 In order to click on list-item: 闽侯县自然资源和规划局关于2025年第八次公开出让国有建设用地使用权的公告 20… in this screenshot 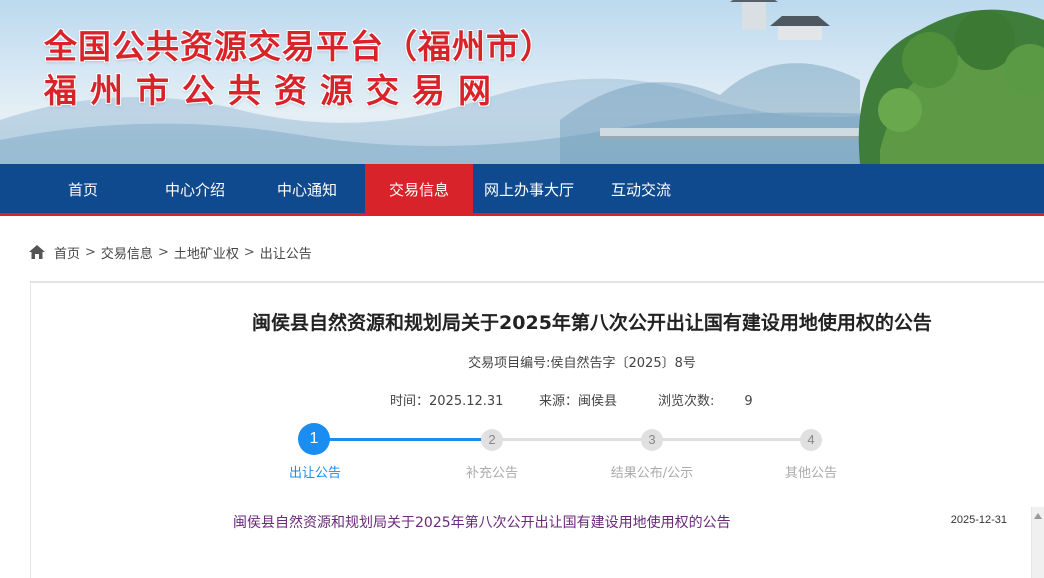, I will do `click(628, 522)`.